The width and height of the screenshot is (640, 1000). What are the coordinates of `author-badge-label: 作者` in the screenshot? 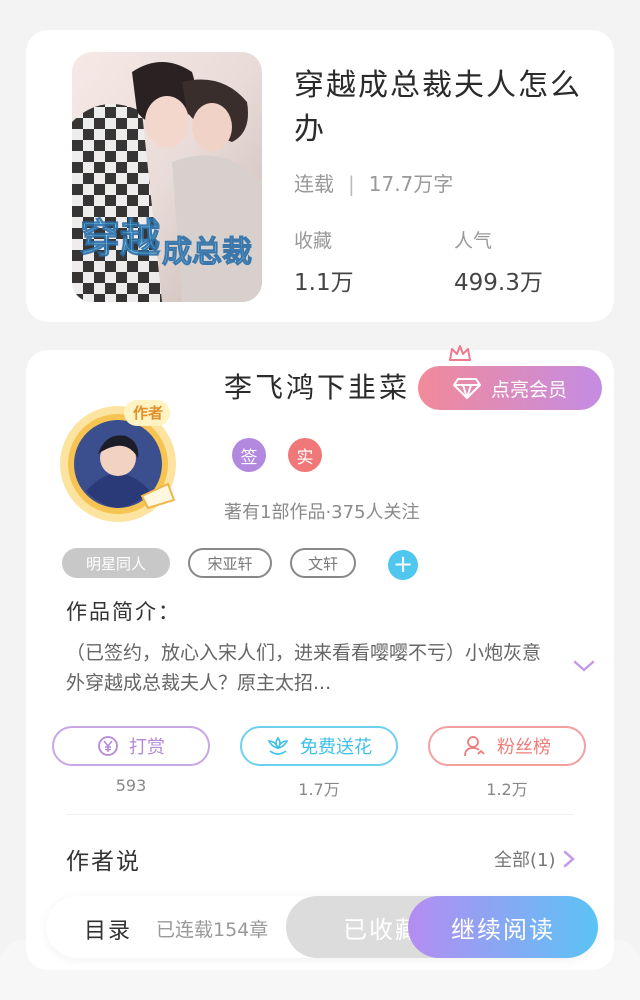 It's located at (147, 413).